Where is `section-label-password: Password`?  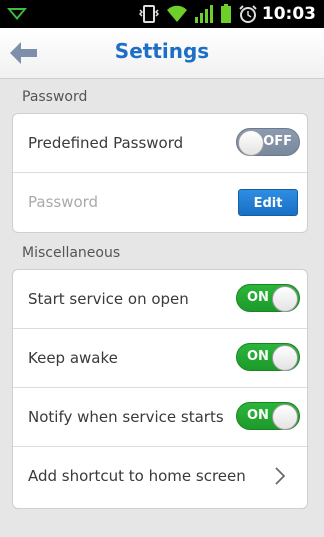
section-label-password: Password is located at coordinates (55, 97).